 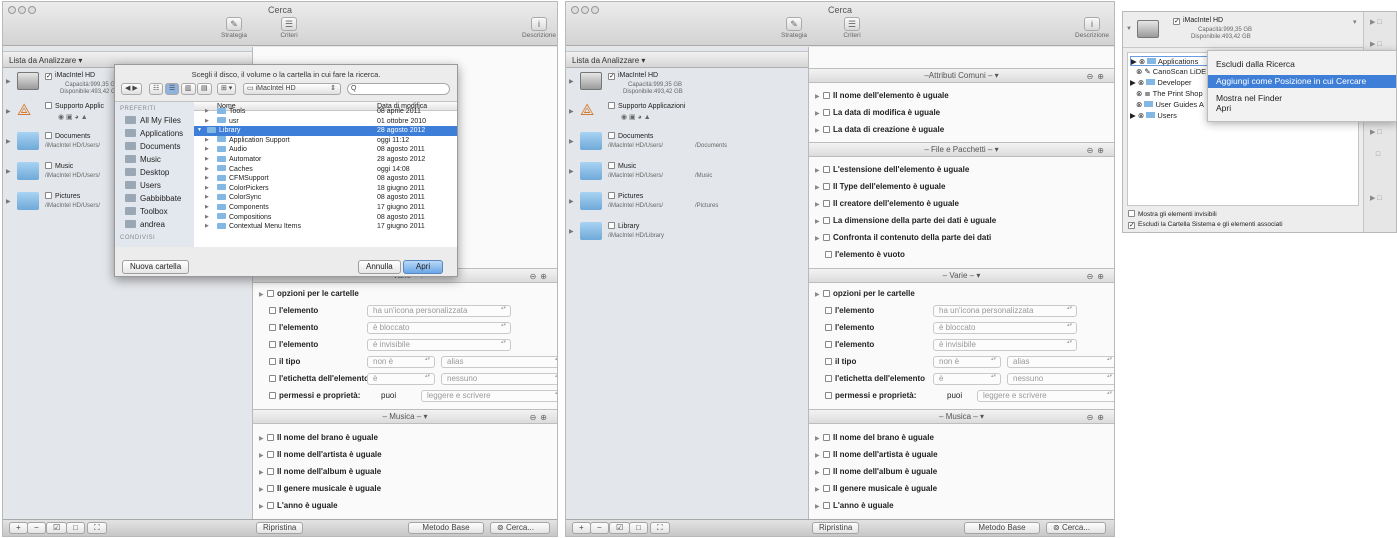 I want to click on open-button: Apri, so click(x=423, y=267).